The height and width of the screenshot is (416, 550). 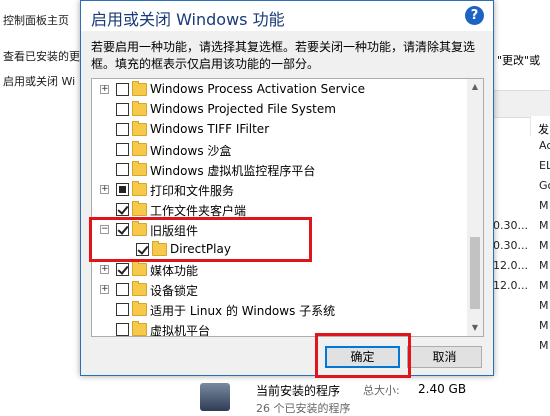 I want to click on feature-item: + Windows Process Activation Service, so click(x=279, y=90).